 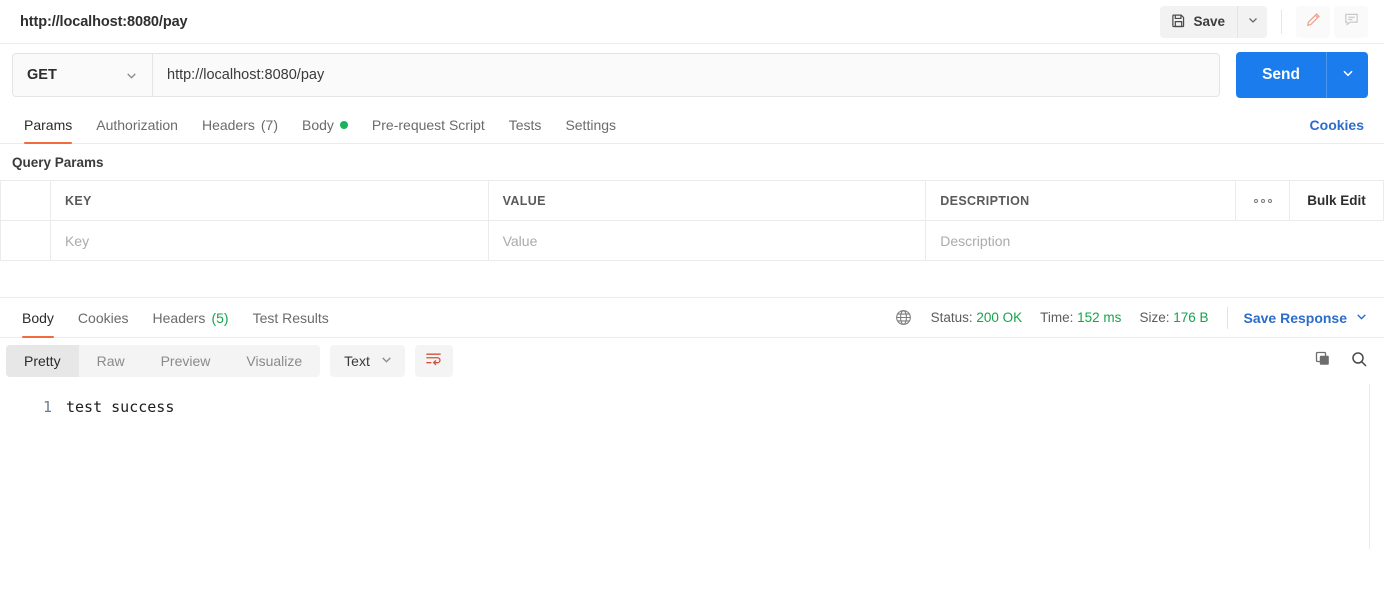 I want to click on floppy-disk-icon, so click(x=1178, y=22).